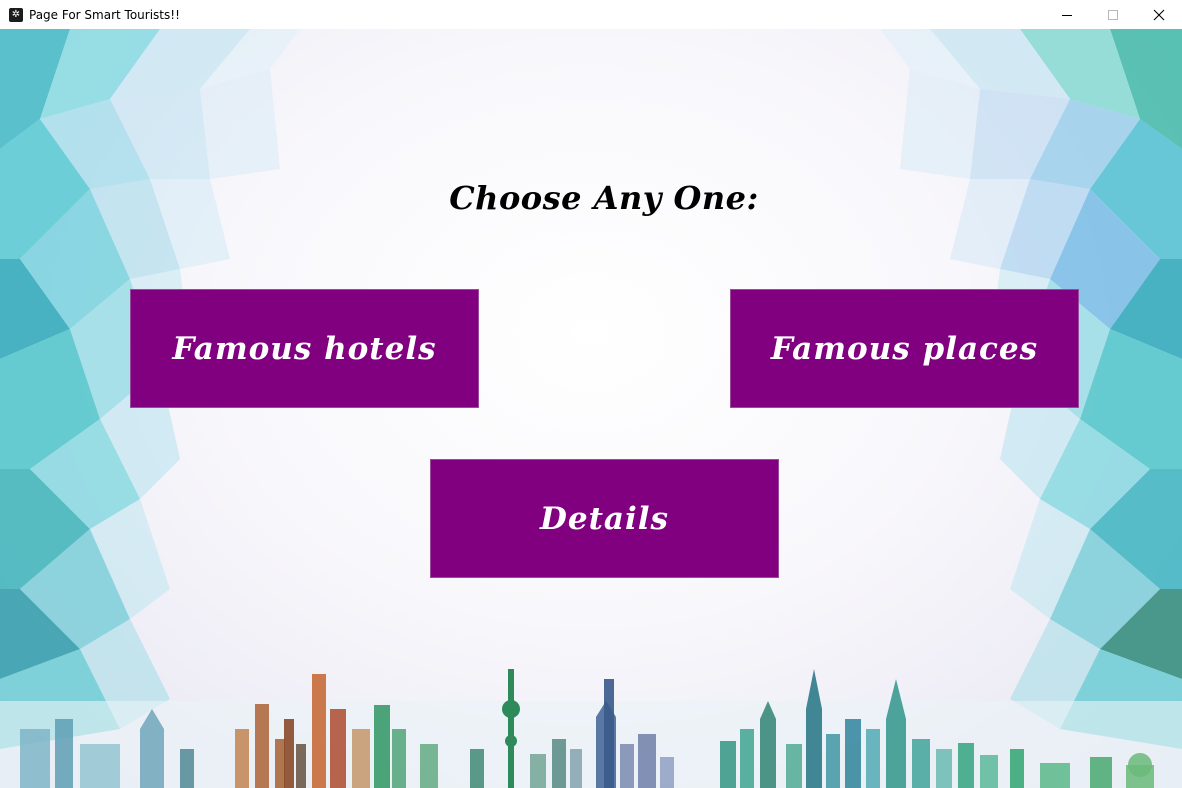 Image resolution: width=1182 pixels, height=788 pixels. I want to click on title-bar: ✲ Page For Smart Tourists!!, so click(591, 14).